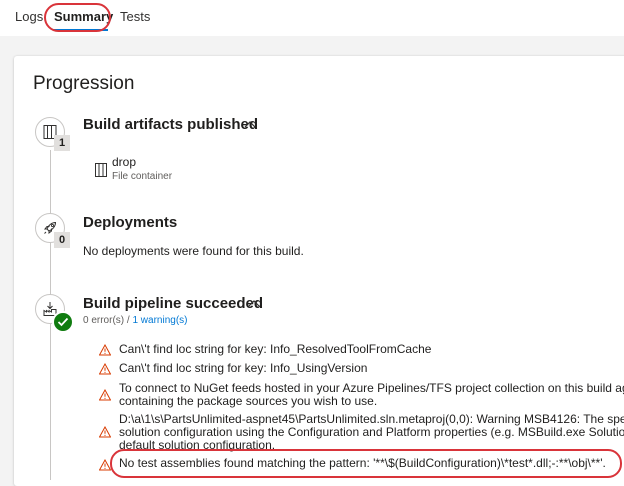 Image resolution: width=624 pixels, height=486 pixels. What do you see at coordinates (62, 143) in the screenshot?
I see `artifact-count-badge: 1` at bounding box center [62, 143].